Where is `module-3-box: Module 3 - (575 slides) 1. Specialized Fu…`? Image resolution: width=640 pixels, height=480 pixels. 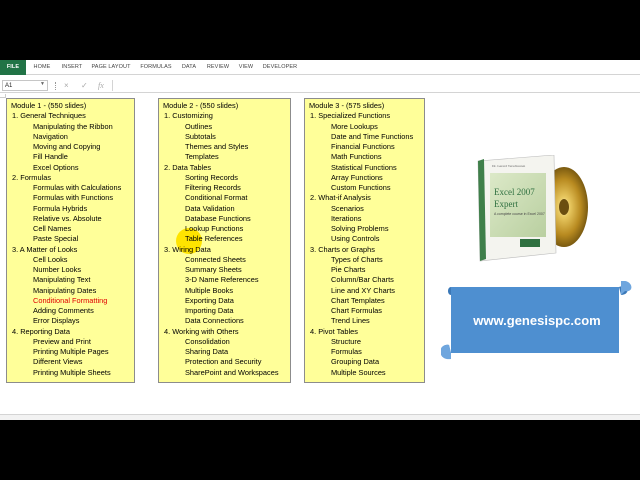
module-3-box: Module 3 - (575 slides) 1. Specialized Fu… is located at coordinates (364, 240).